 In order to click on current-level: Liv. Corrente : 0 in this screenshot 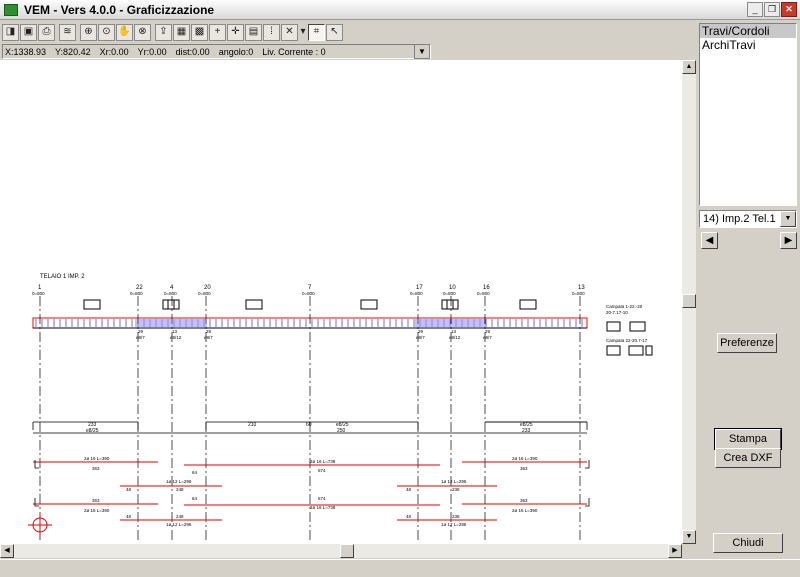, I will do `click(294, 51)`.